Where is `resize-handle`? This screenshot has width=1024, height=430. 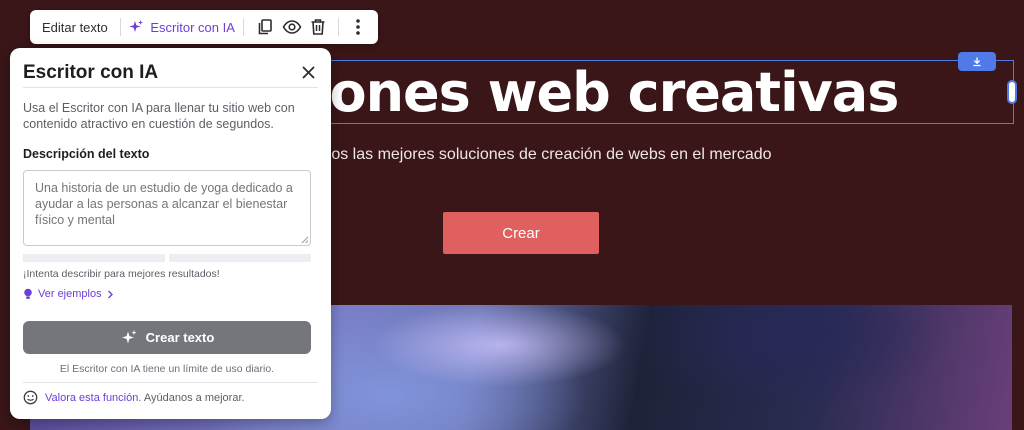
resize-handle is located at coordinates (1012, 92).